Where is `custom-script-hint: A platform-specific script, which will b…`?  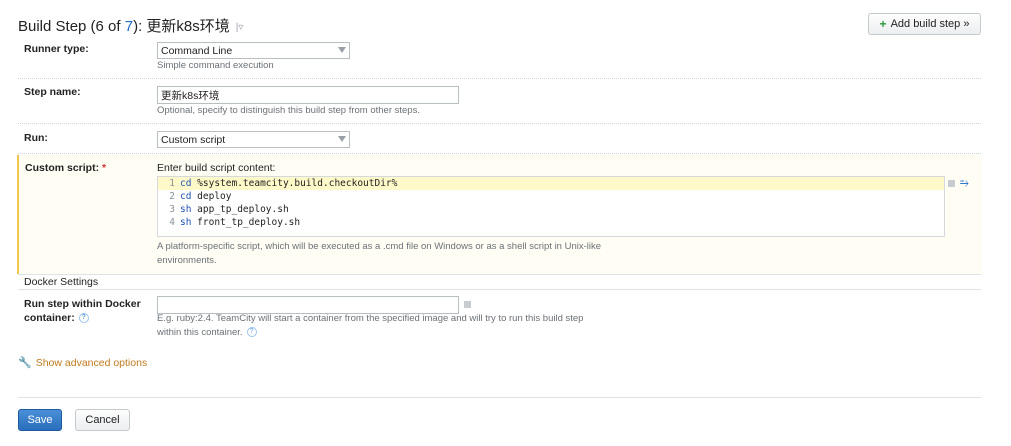 custom-script-hint: A platform-specific script, which will b… is located at coordinates (379, 254).